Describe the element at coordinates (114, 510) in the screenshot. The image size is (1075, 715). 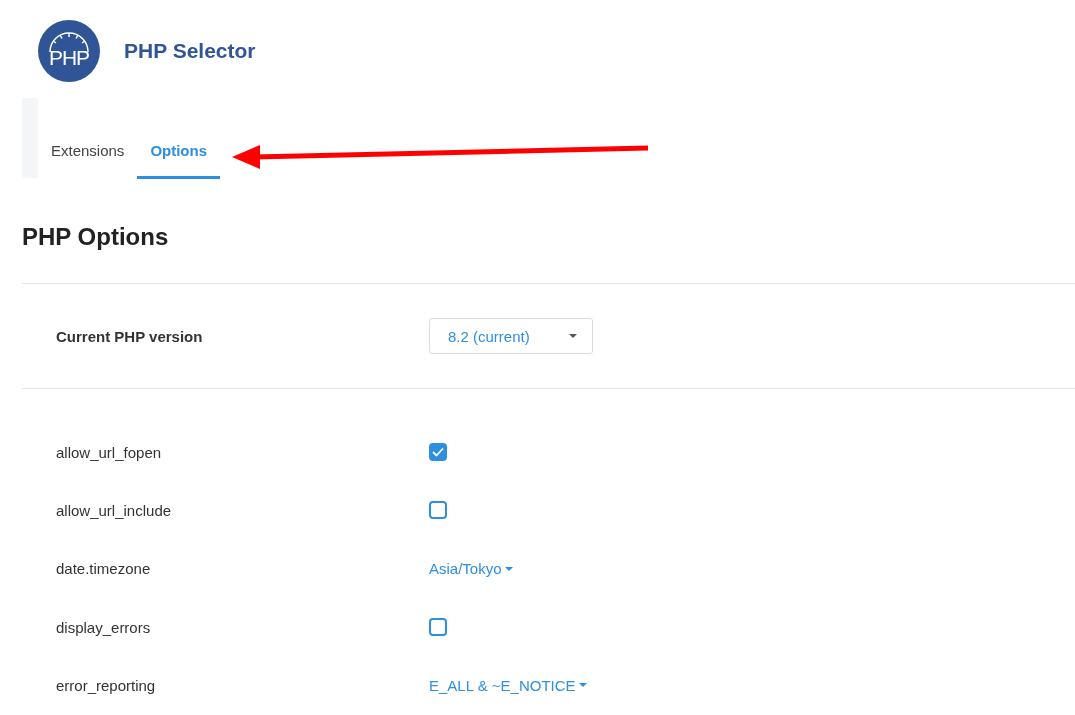
I see `option-name: allow_url_include` at that location.